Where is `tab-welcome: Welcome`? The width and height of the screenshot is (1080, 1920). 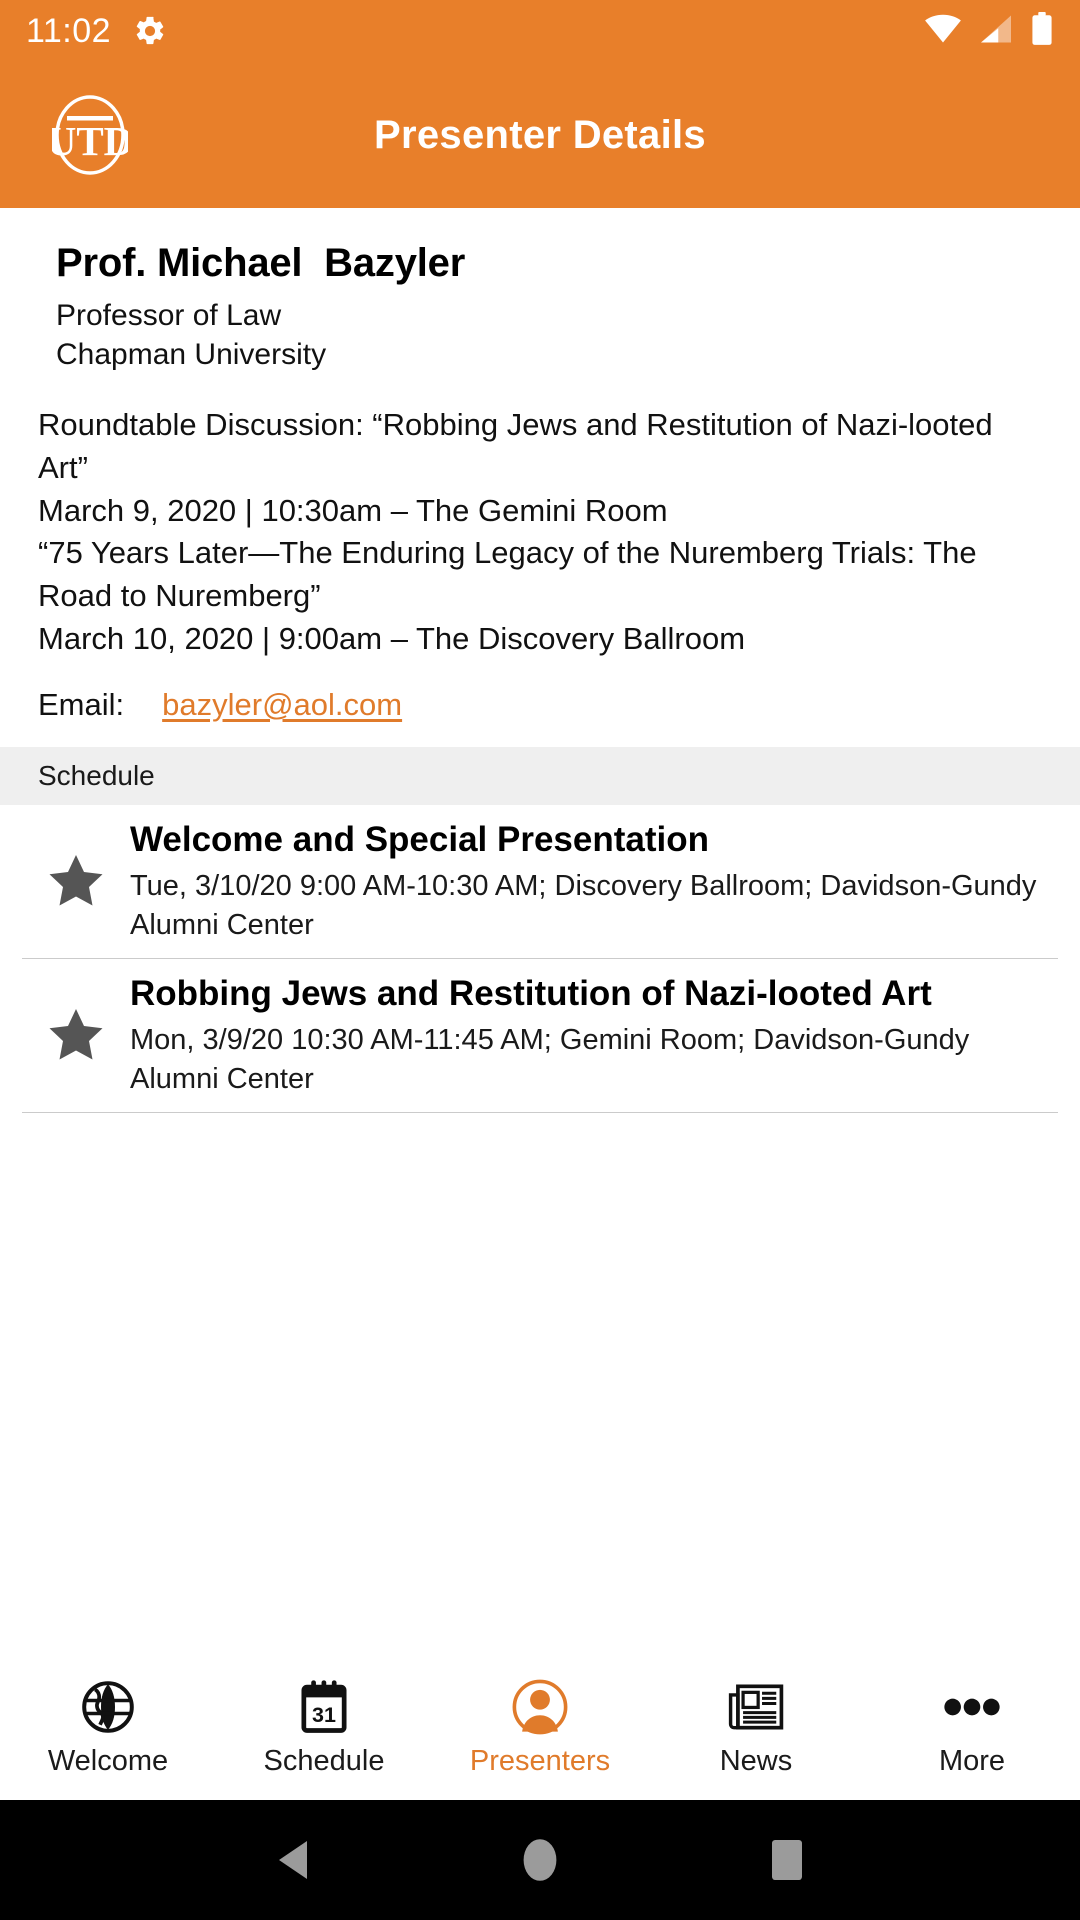
tab-welcome: Welcome is located at coordinates (108, 1727).